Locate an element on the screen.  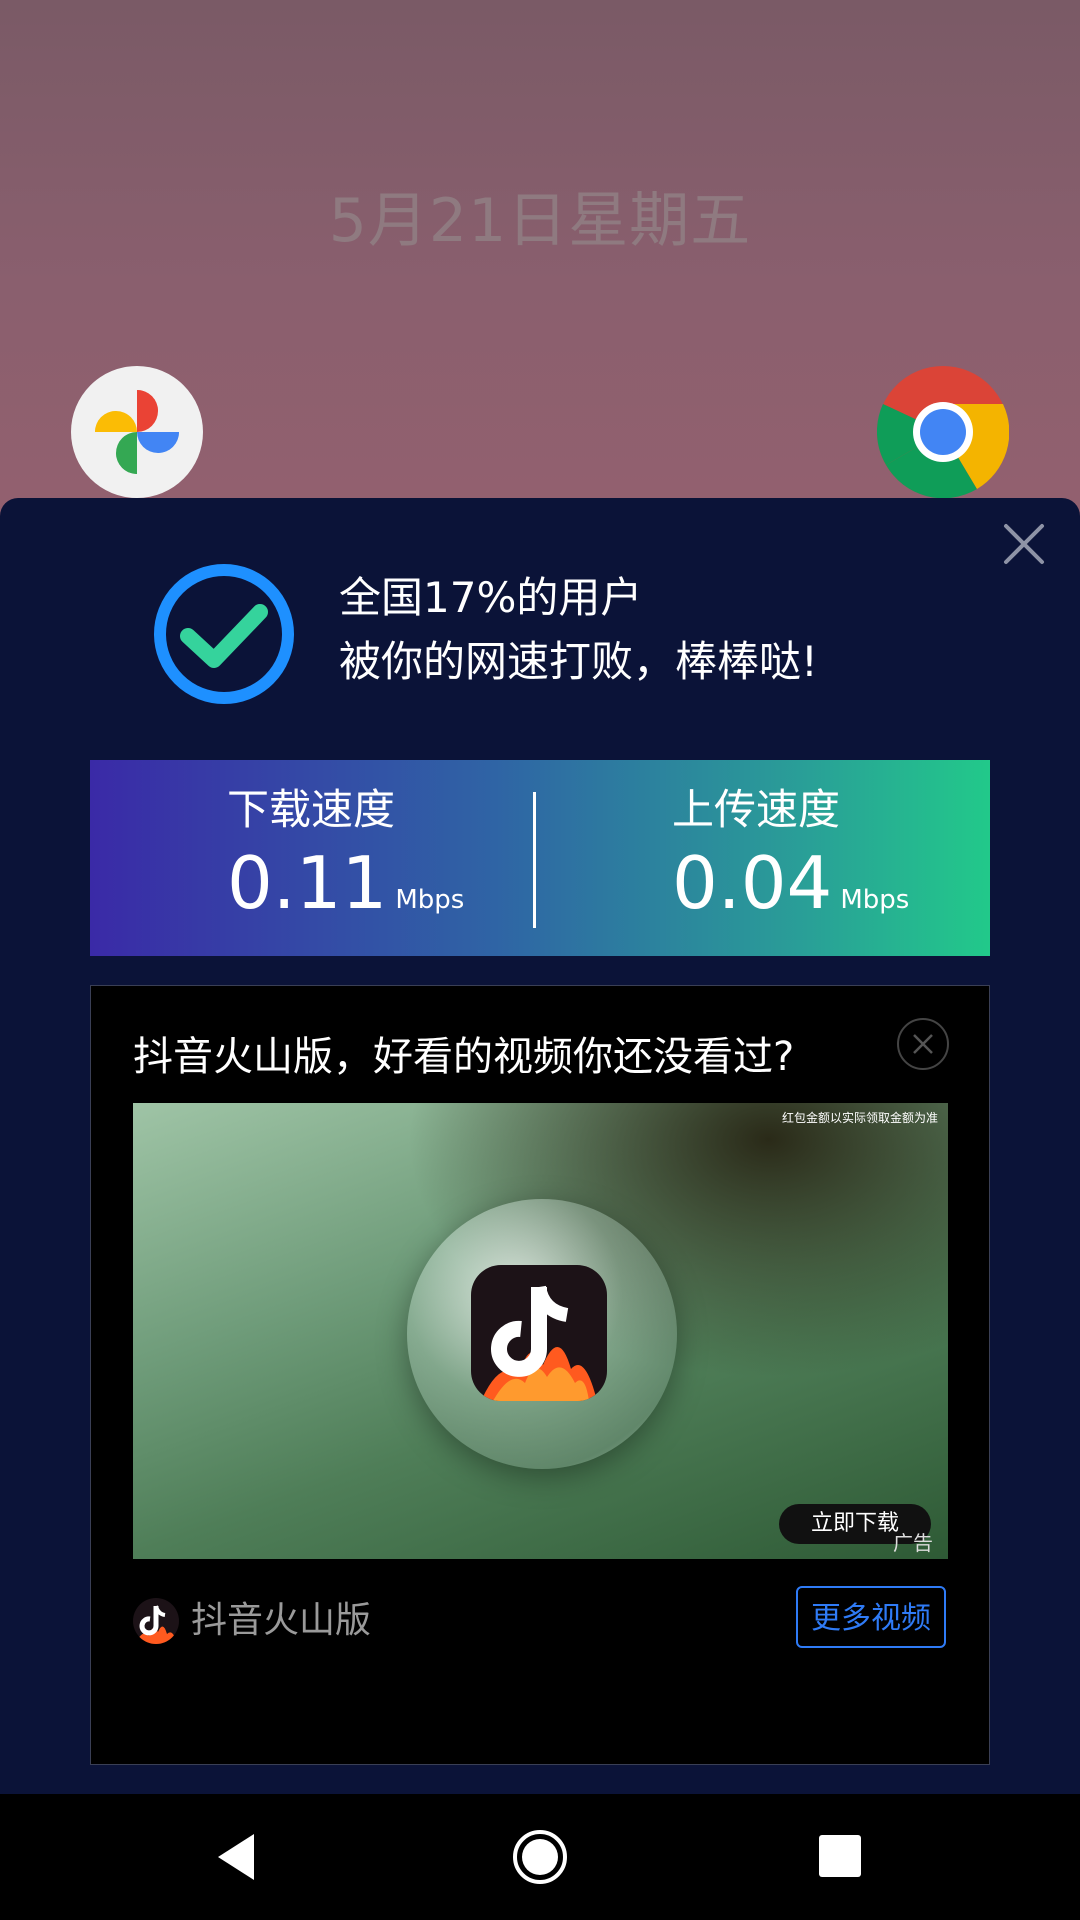
download-value: 0.11 is located at coordinates (307, 883).